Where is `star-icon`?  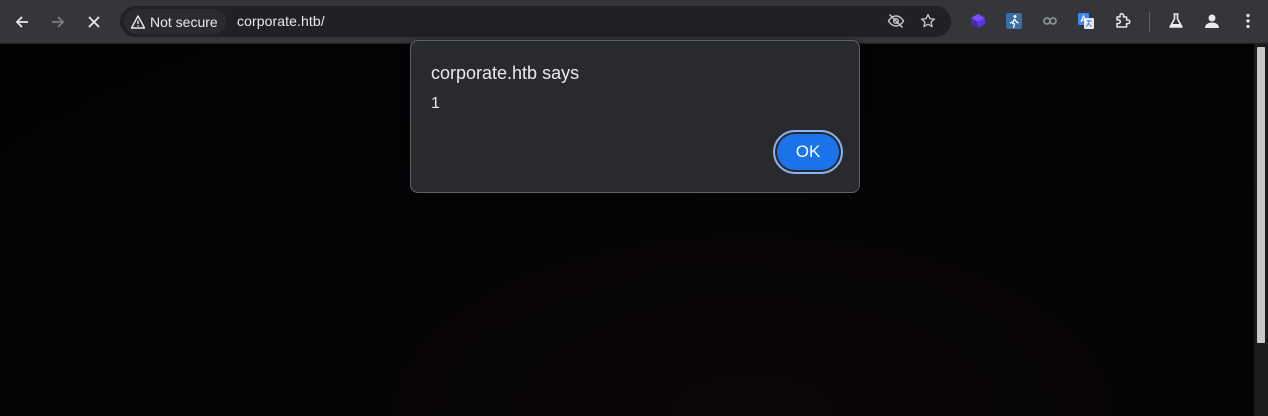
star-icon is located at coordinates (928, 20).